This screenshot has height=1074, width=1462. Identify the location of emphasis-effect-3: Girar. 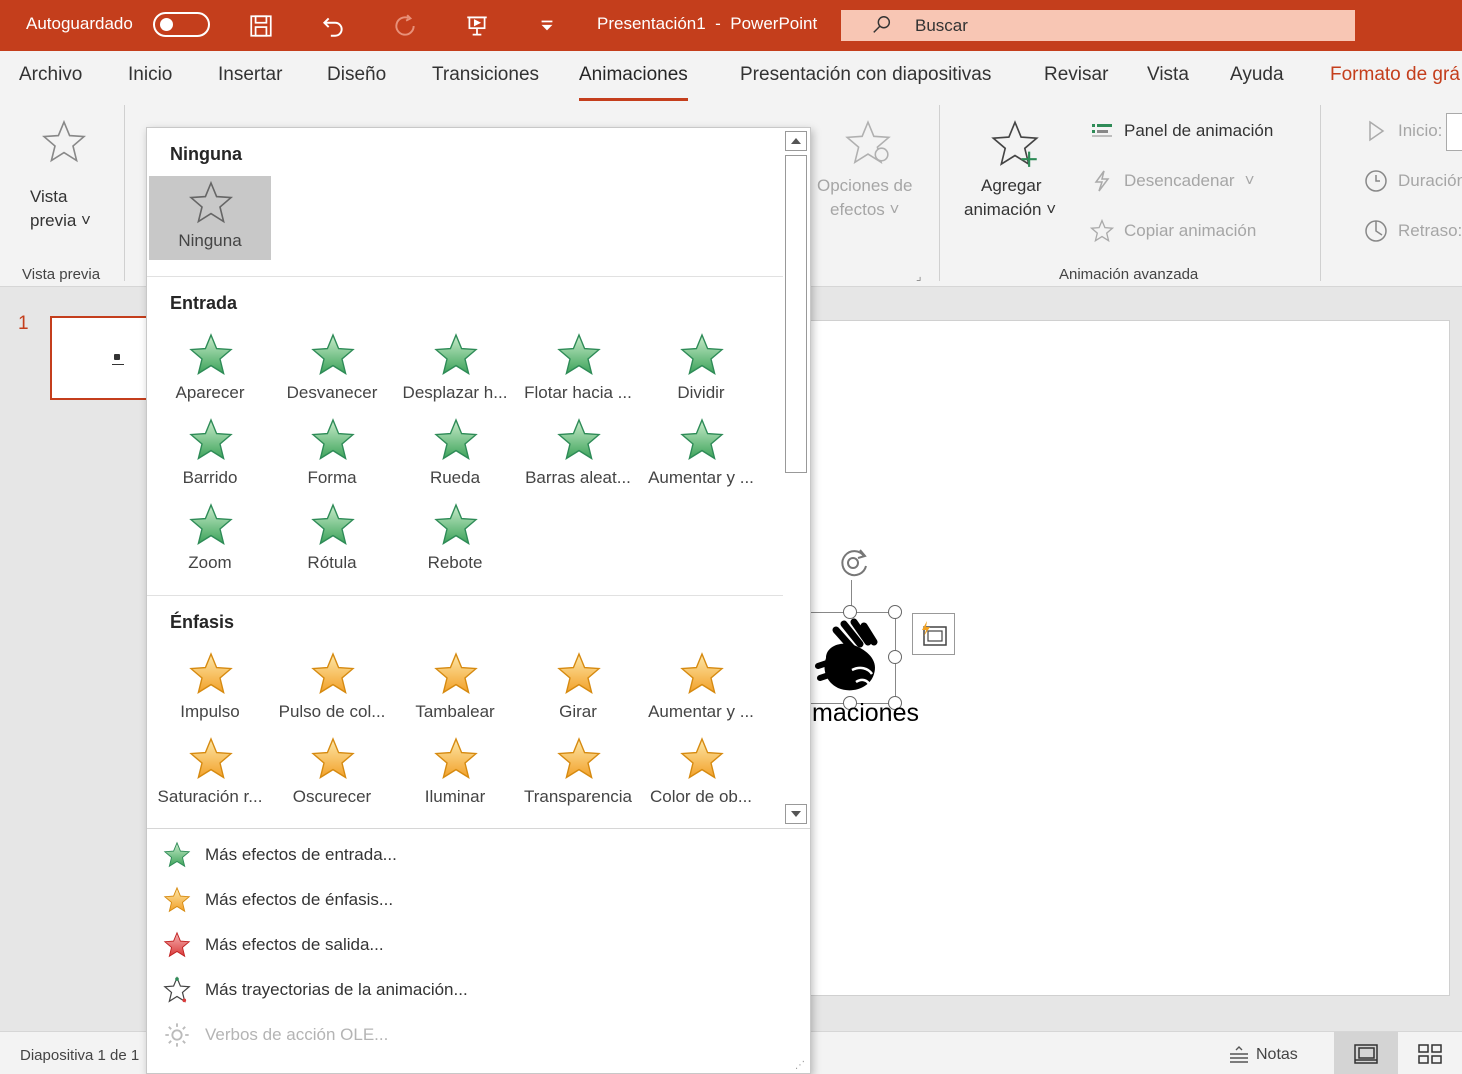
(578, 689).